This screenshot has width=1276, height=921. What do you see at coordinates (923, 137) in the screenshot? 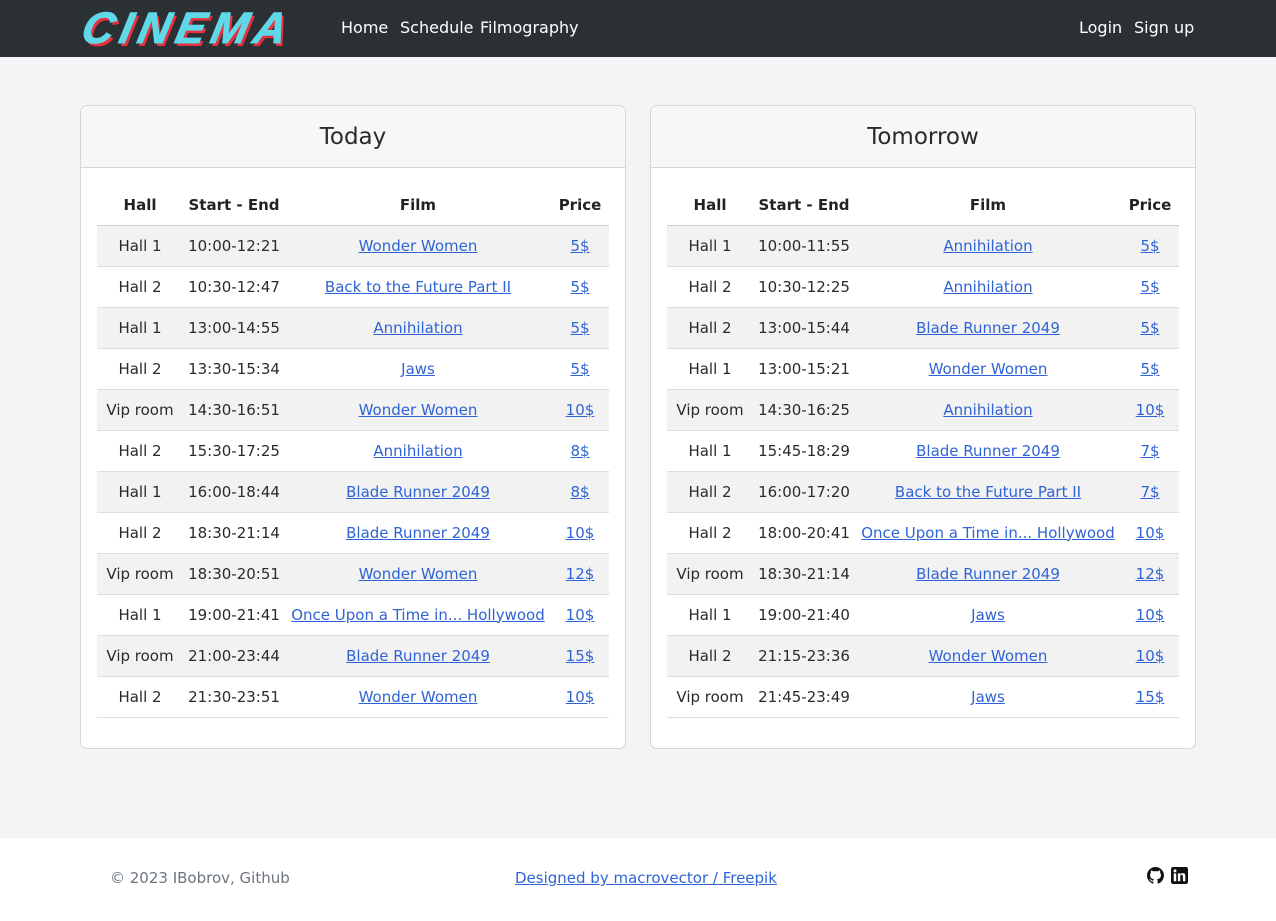
I see `card-title: Tomorrow` at bounding box center [923, 137].